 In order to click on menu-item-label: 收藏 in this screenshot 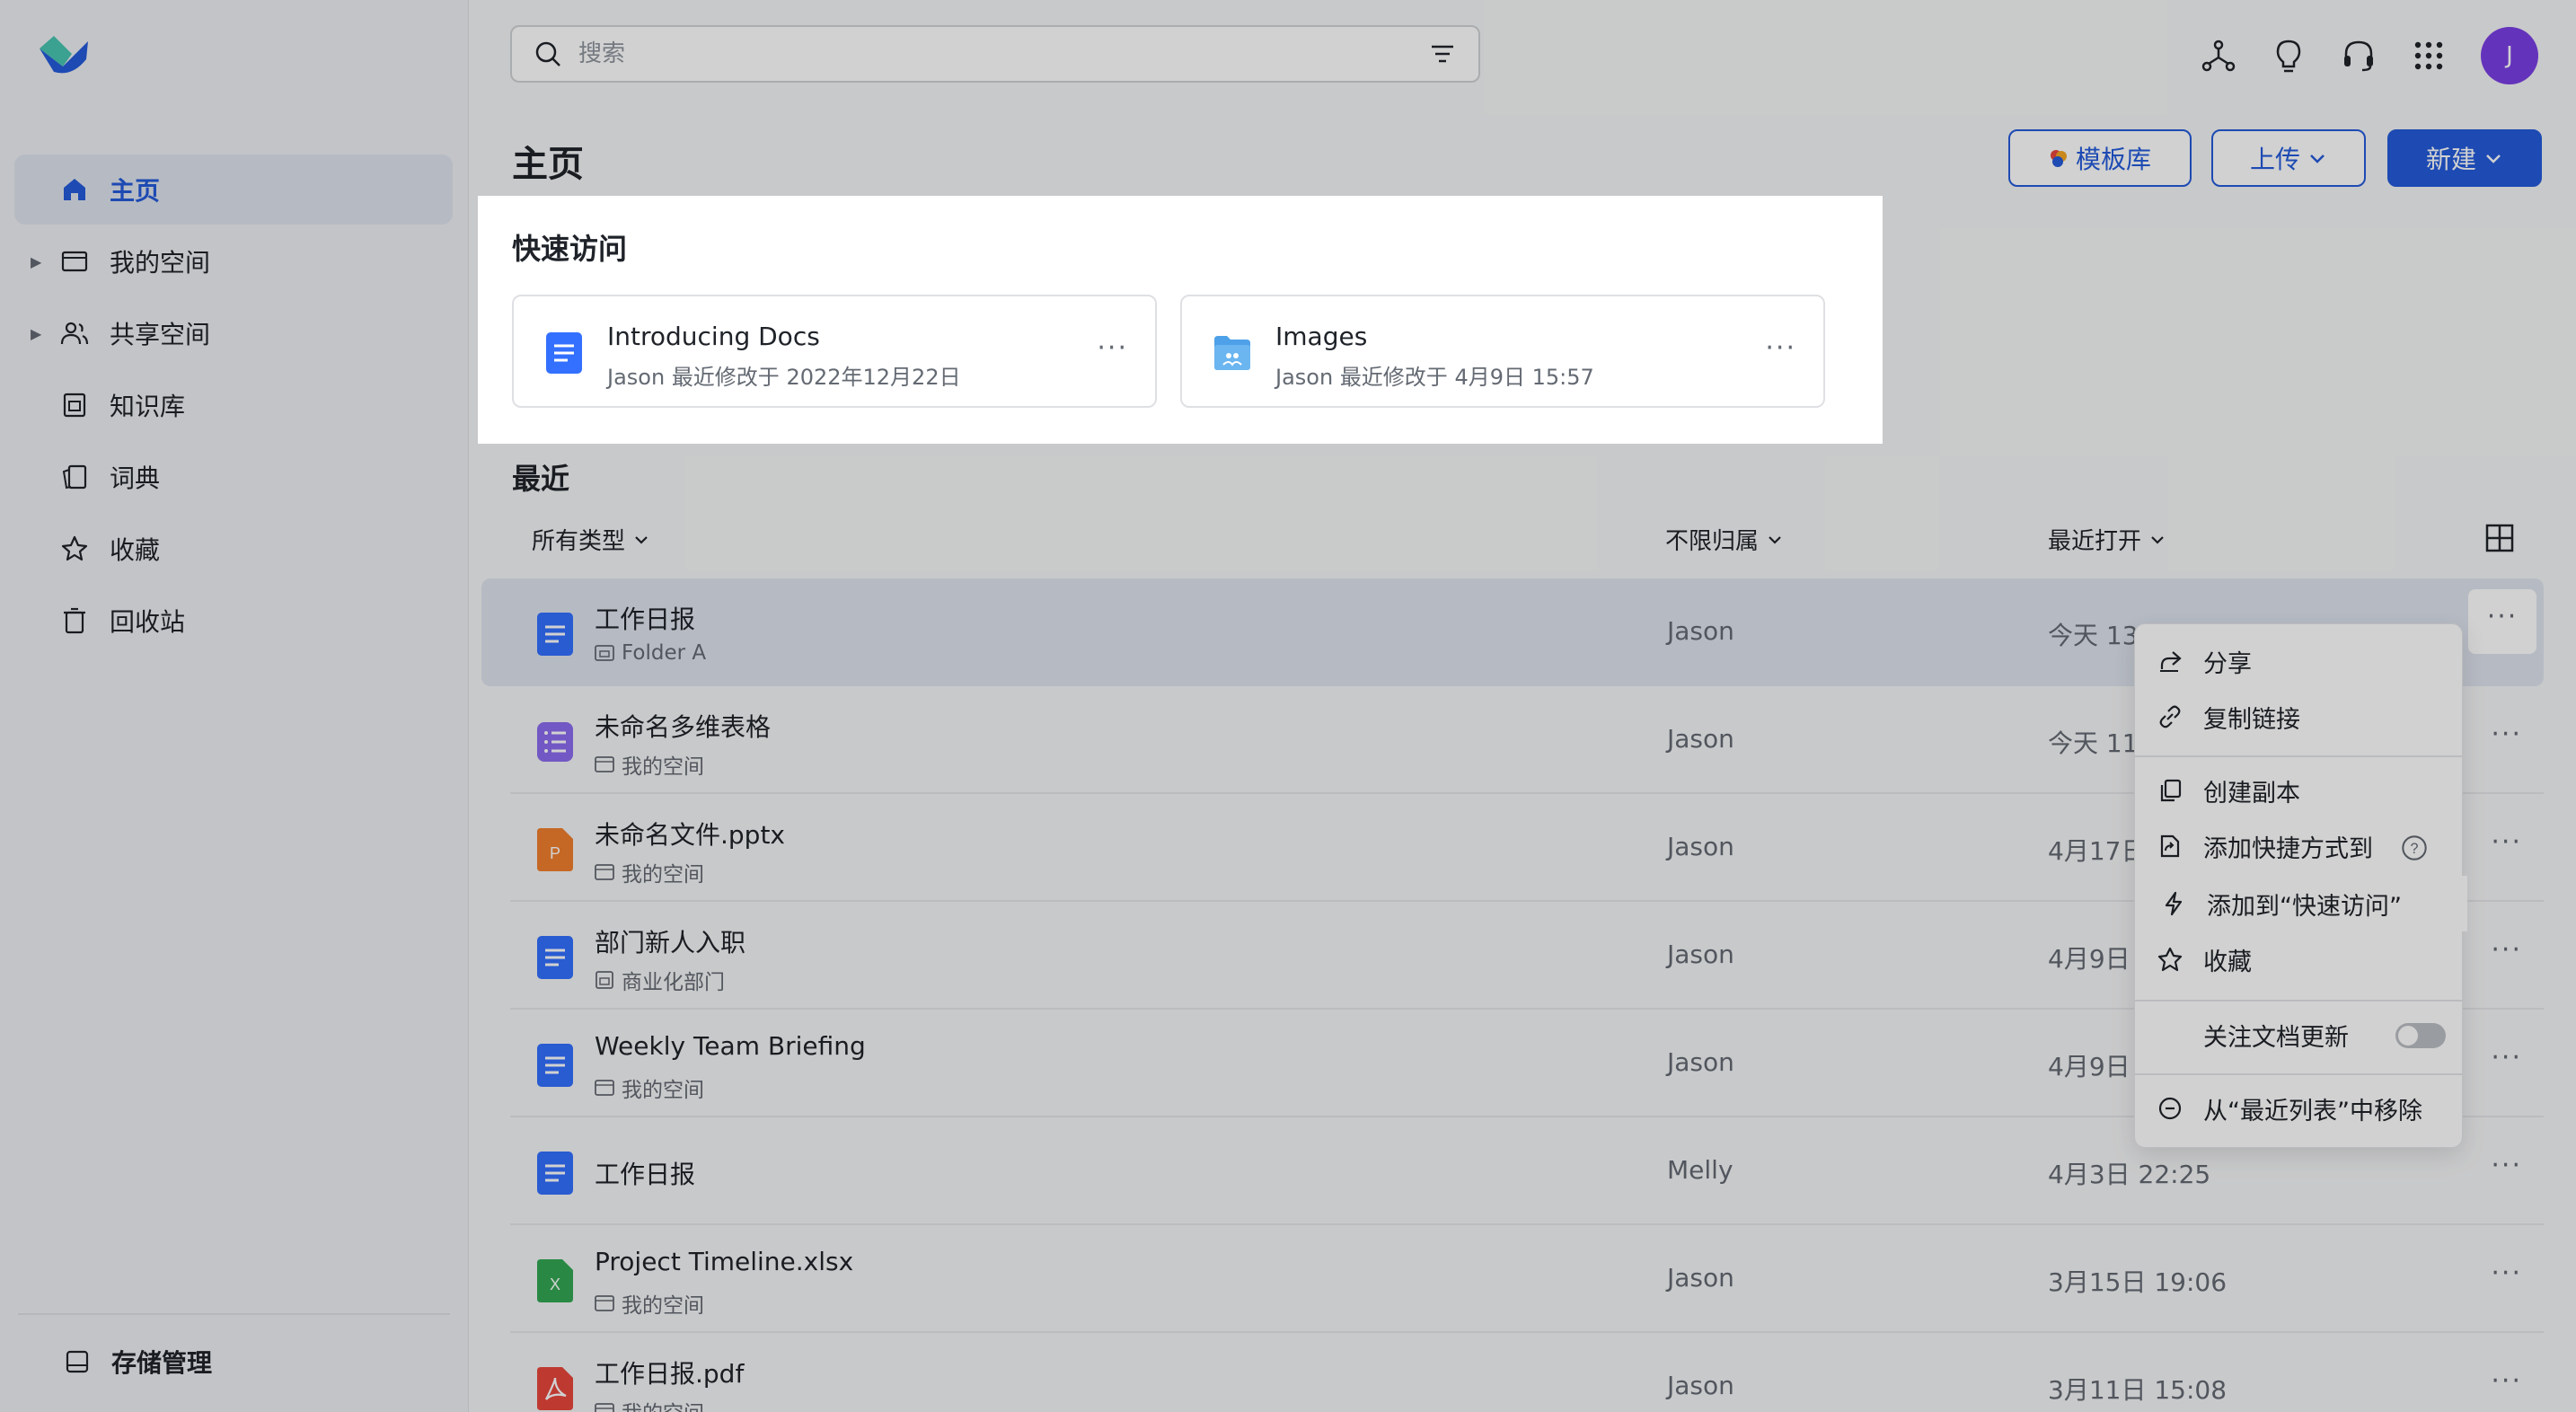, I will do `click(2227, 962)`.